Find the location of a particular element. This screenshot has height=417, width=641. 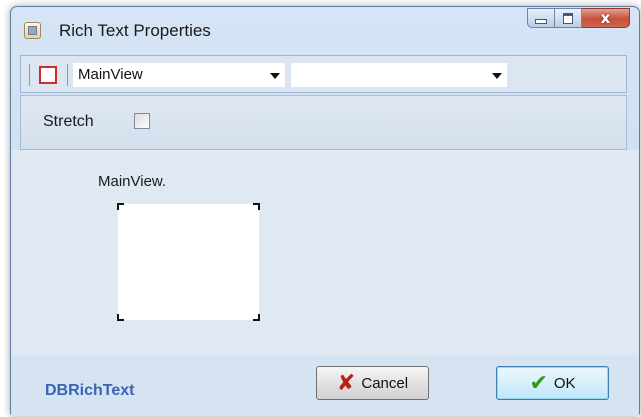

maximize-icon is located at coordinates (568, 18).